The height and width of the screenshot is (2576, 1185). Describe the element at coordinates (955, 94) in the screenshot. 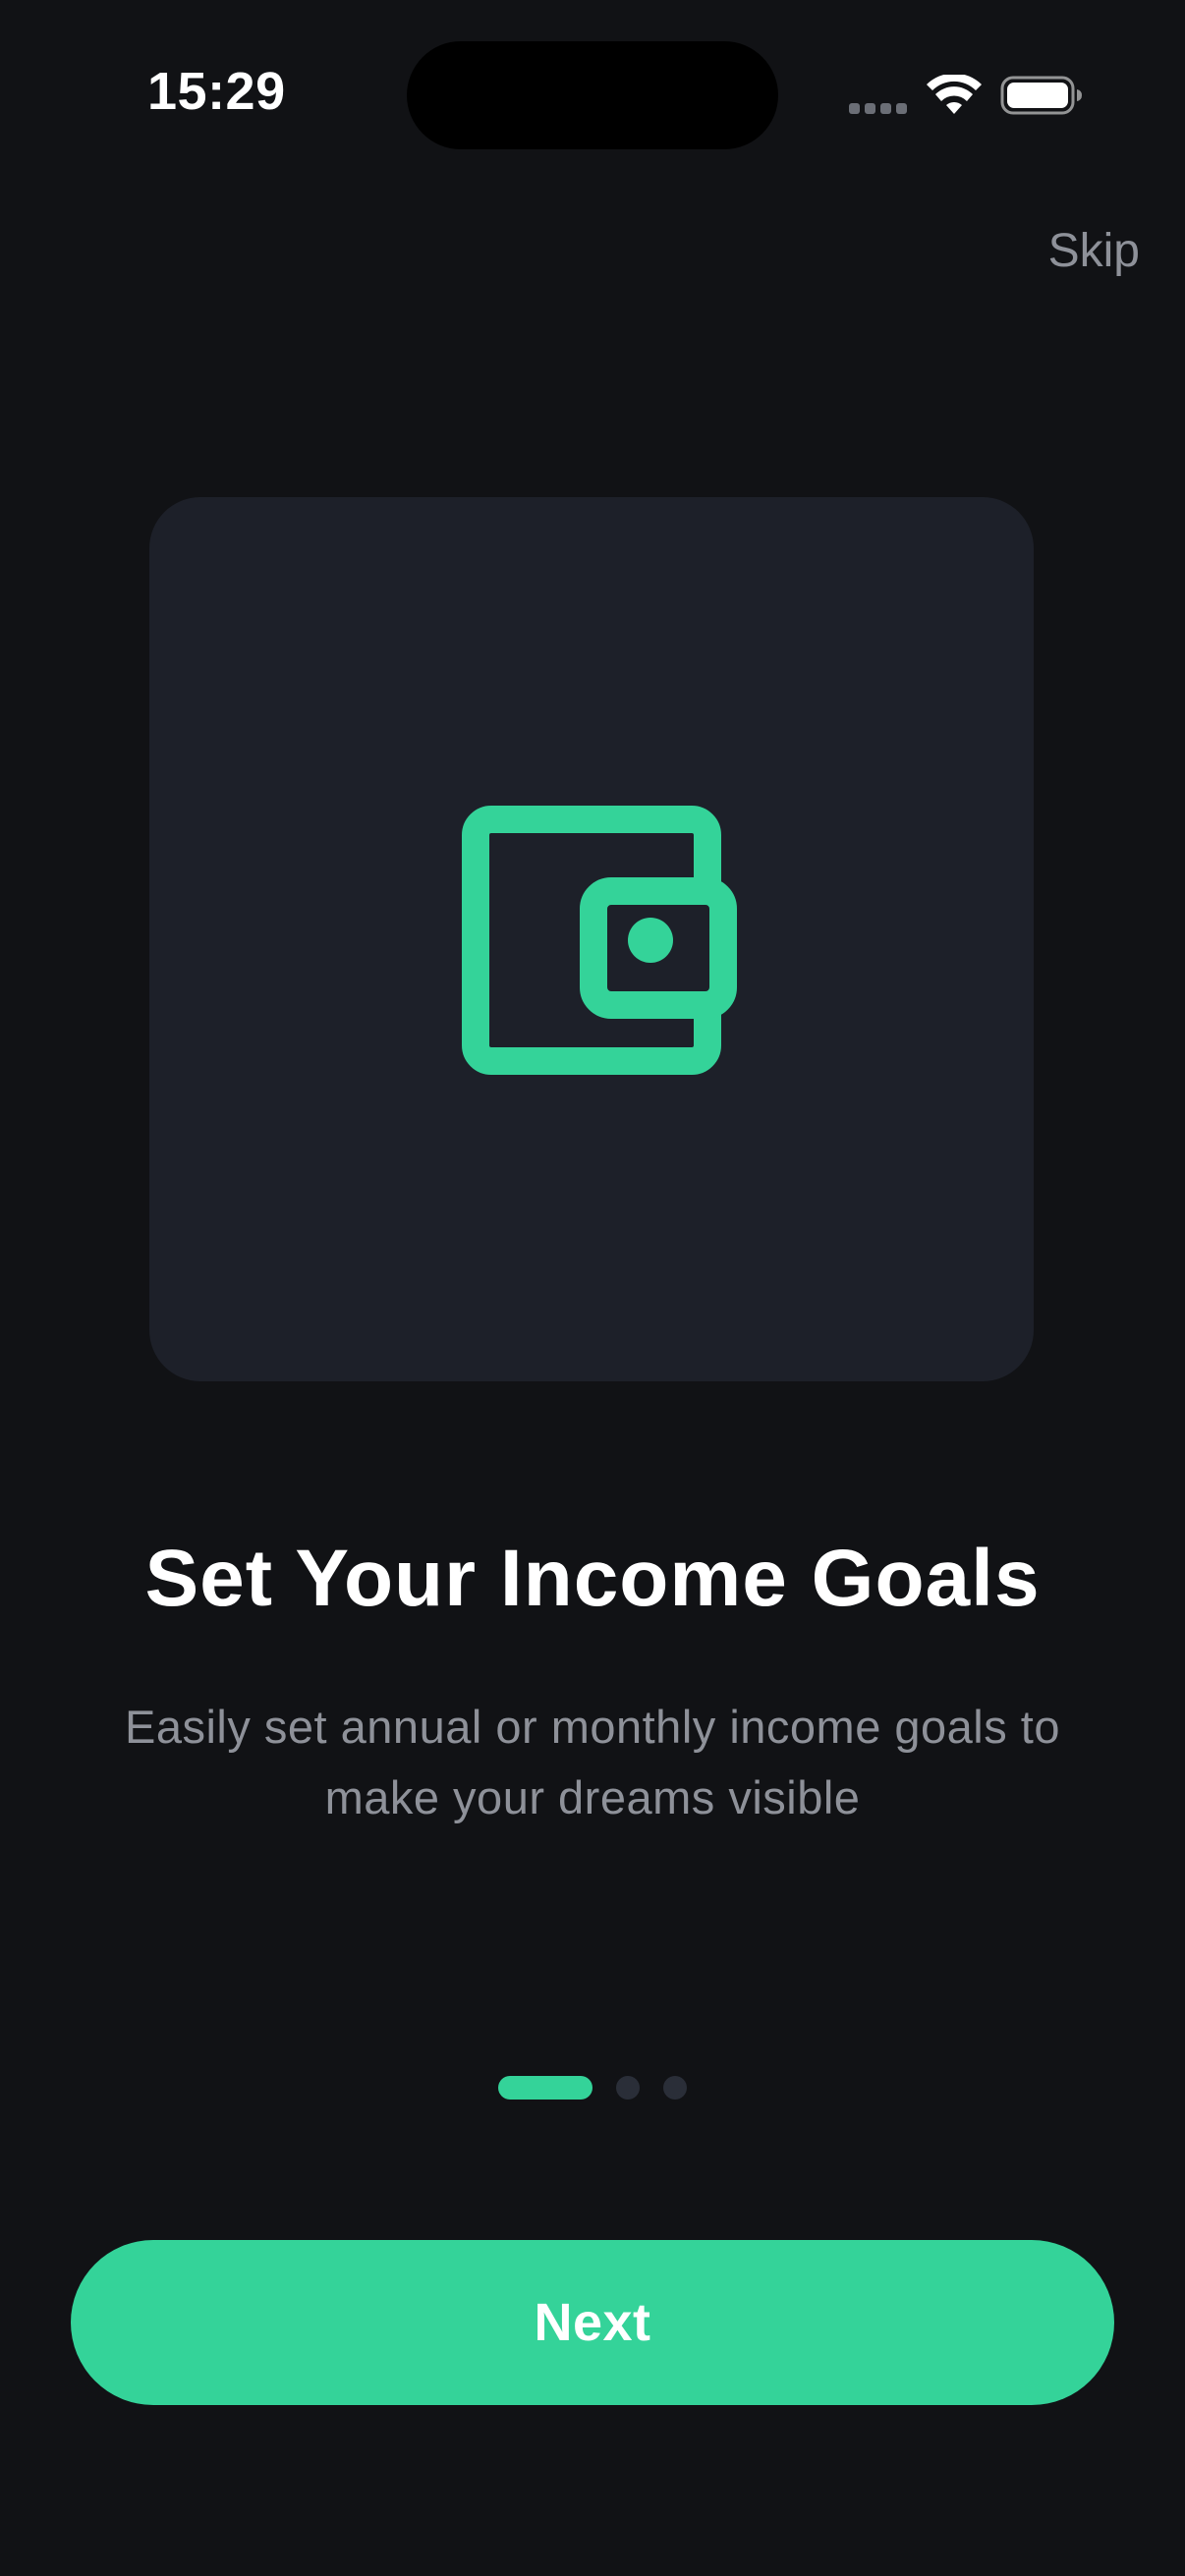

I see `wifi-icon` at that location.